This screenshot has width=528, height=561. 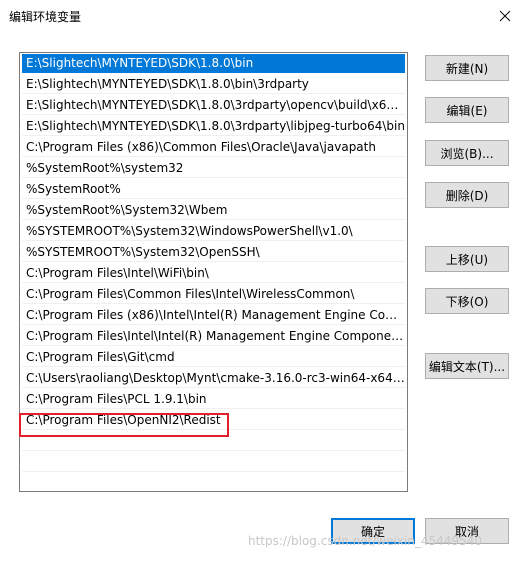 What do you see at coordinates (213, 399) in the screenshot?
I see `list-item: C:\Program Files\PCL 1.9.1\bin` at bounding box center [213, 399].